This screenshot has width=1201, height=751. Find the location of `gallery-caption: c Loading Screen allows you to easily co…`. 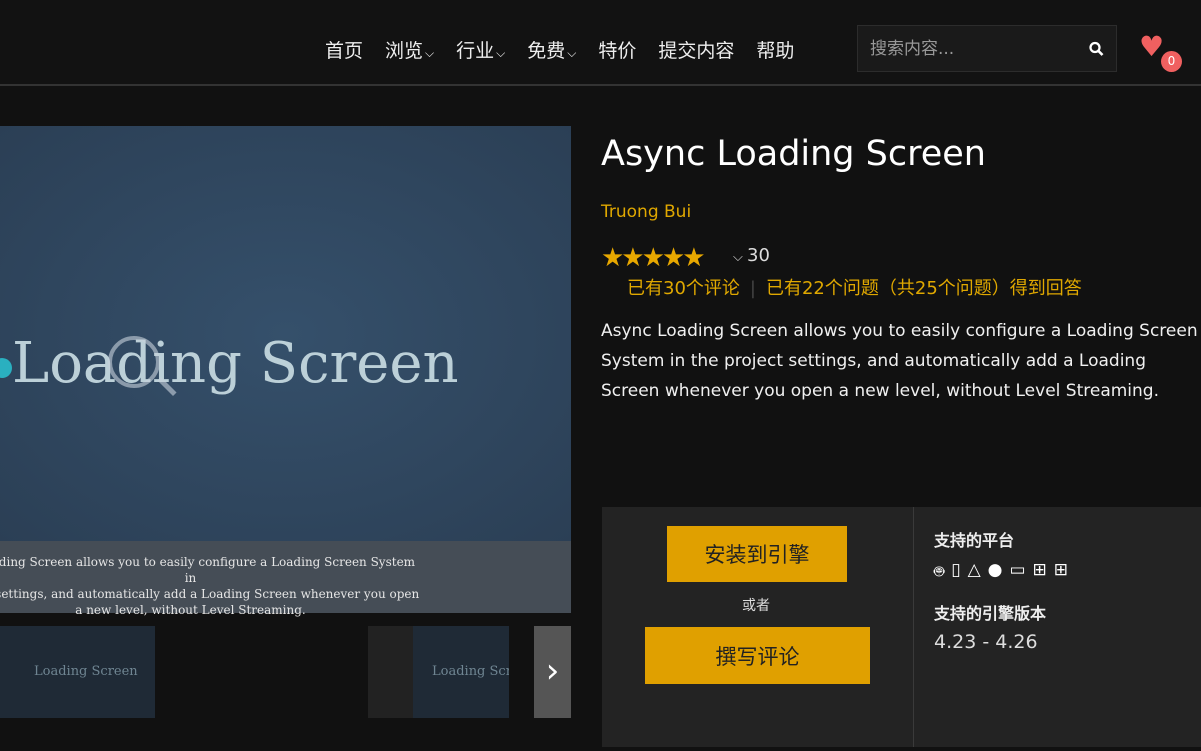

gallery-caption: c Loading Screen allows you to easily co… is located at coordinates (285, 579).